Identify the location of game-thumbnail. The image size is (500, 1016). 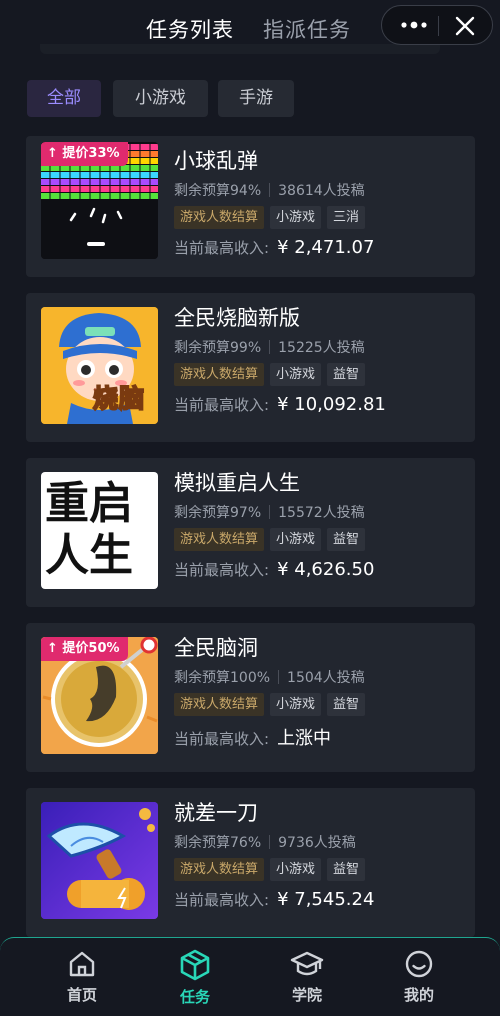
(99, 860).